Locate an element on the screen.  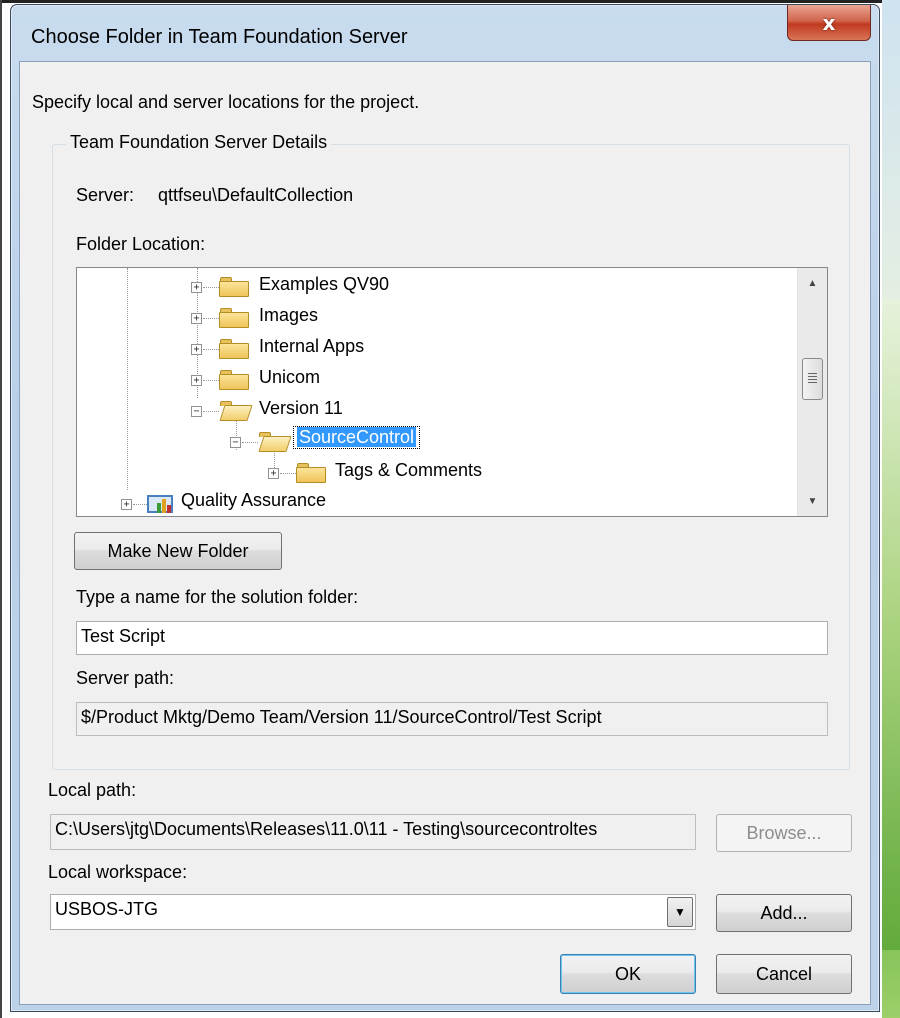
tree-item-internal-apps: Internal Apps is located at coordinates (311, 346).